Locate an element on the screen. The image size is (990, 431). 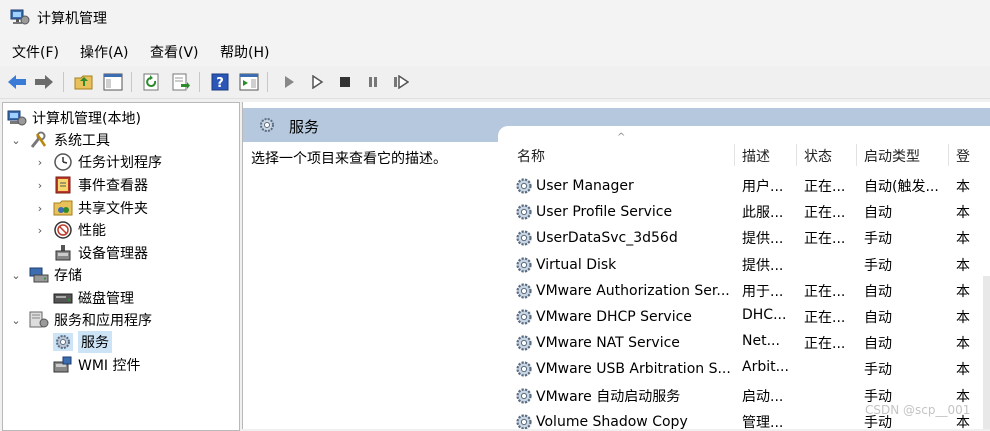
tree-label: 磁盘管理 is located at coordinates (106, 299).